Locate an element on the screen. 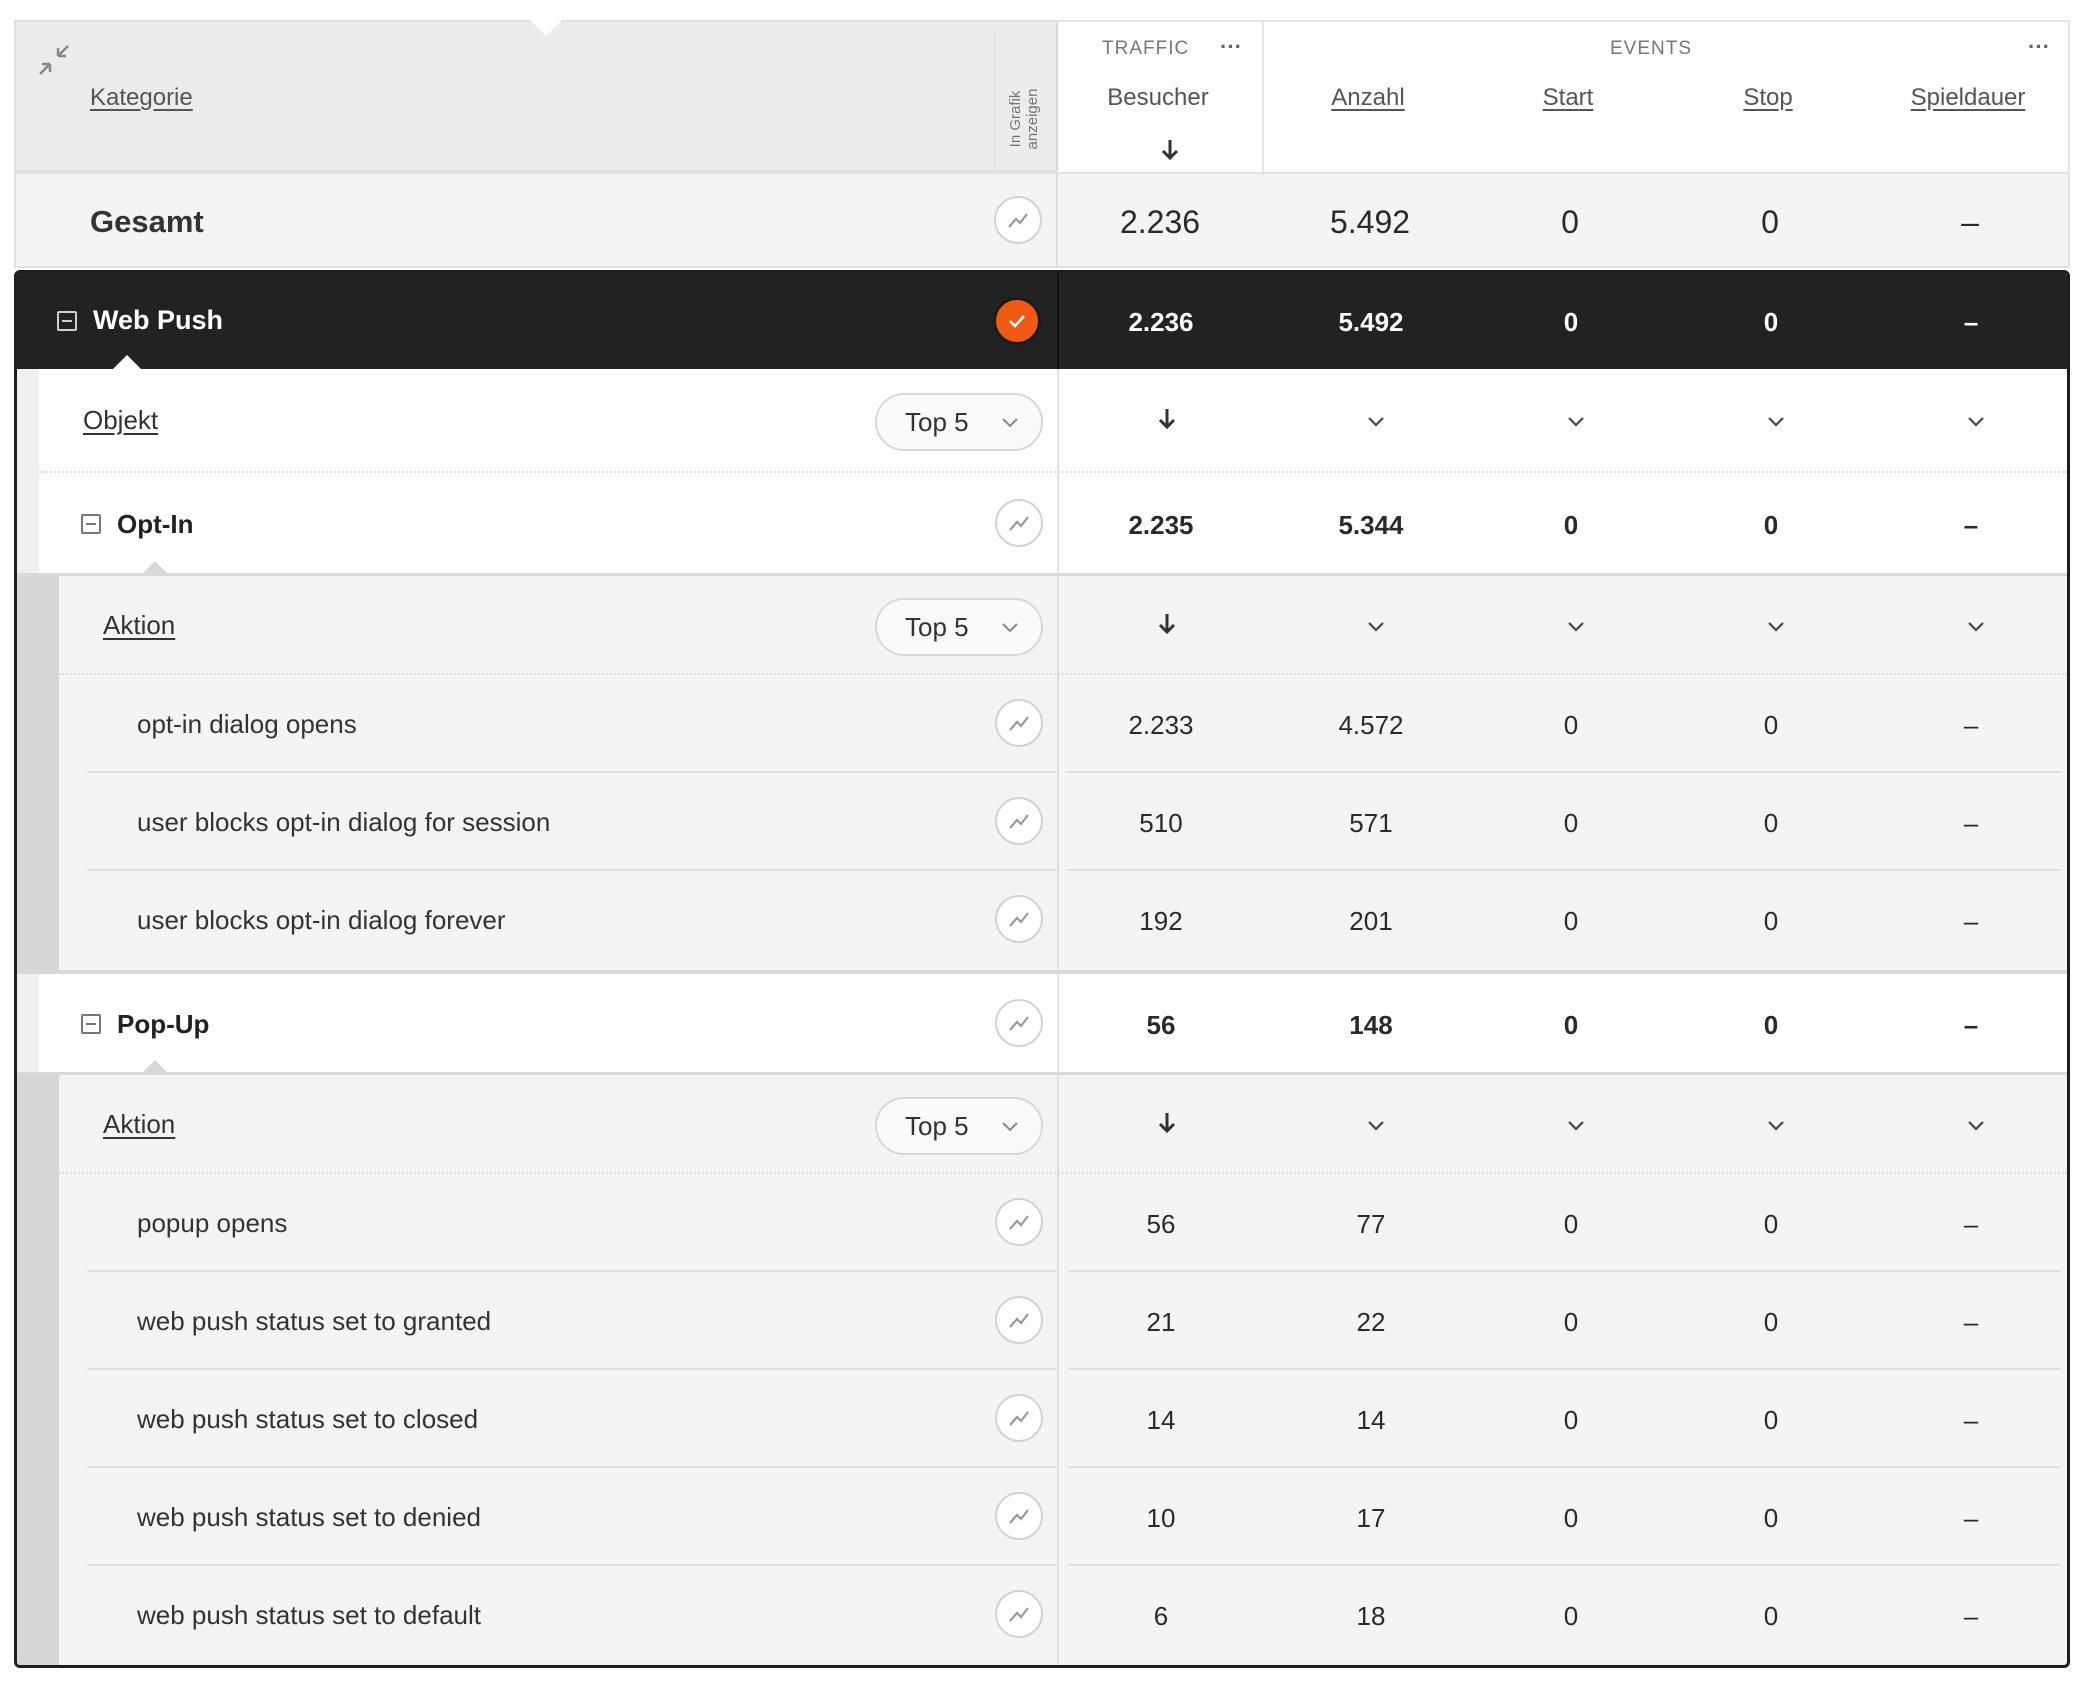  web-push-spieldauer: – is located at coordinates (1971, 322).